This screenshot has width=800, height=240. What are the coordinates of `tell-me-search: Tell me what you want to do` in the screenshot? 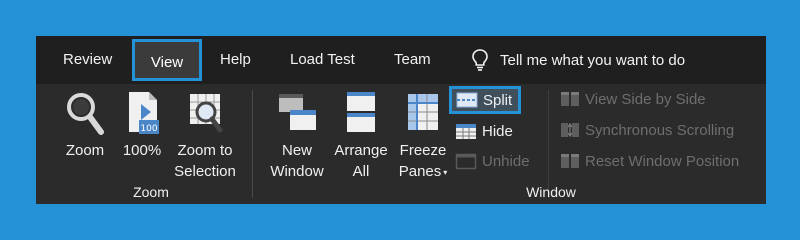 It's located at (578, 60).